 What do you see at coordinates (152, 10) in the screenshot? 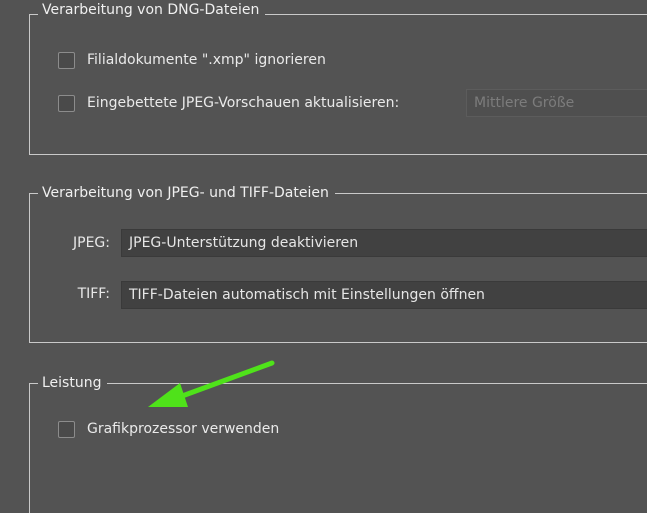
I see `dng-section-title: Verarbeitung von DNG-Dateien` at bounding box center [152, 10].